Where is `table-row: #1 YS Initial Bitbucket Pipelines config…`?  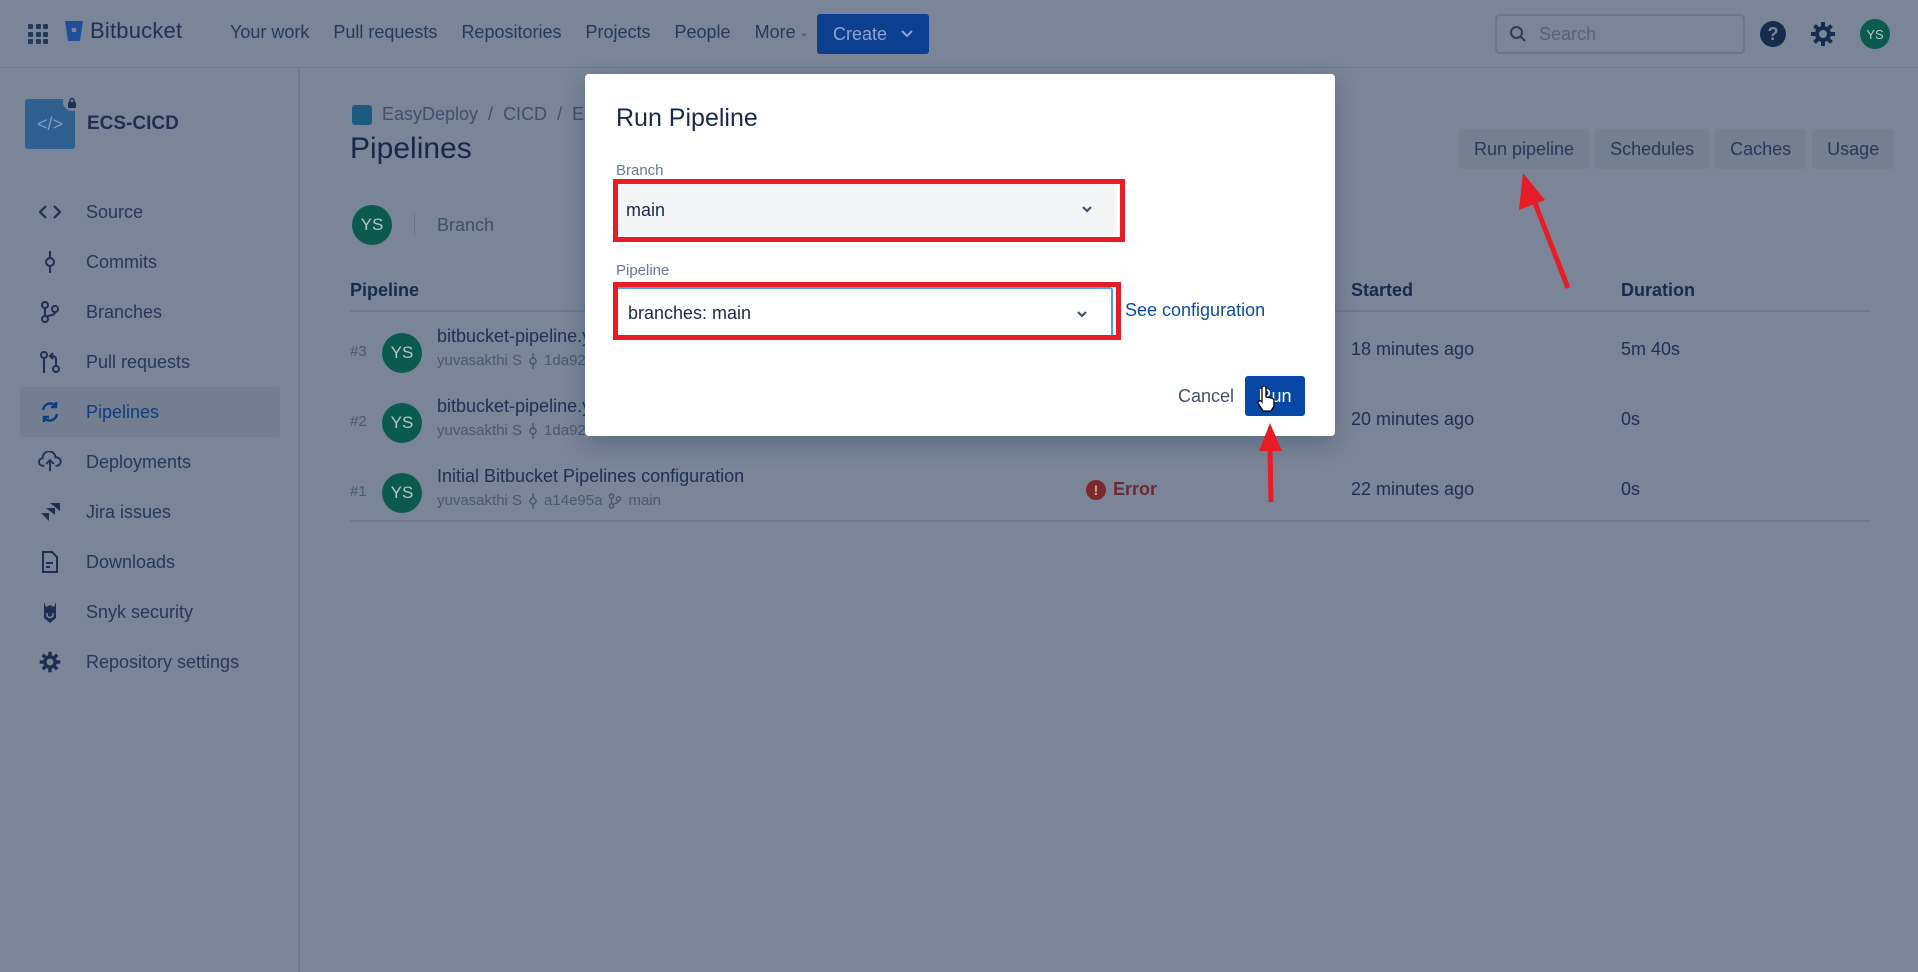
table-row: #1 YS Initial Bitbucket Pipelines config… is located at coordinates (1110, 494).